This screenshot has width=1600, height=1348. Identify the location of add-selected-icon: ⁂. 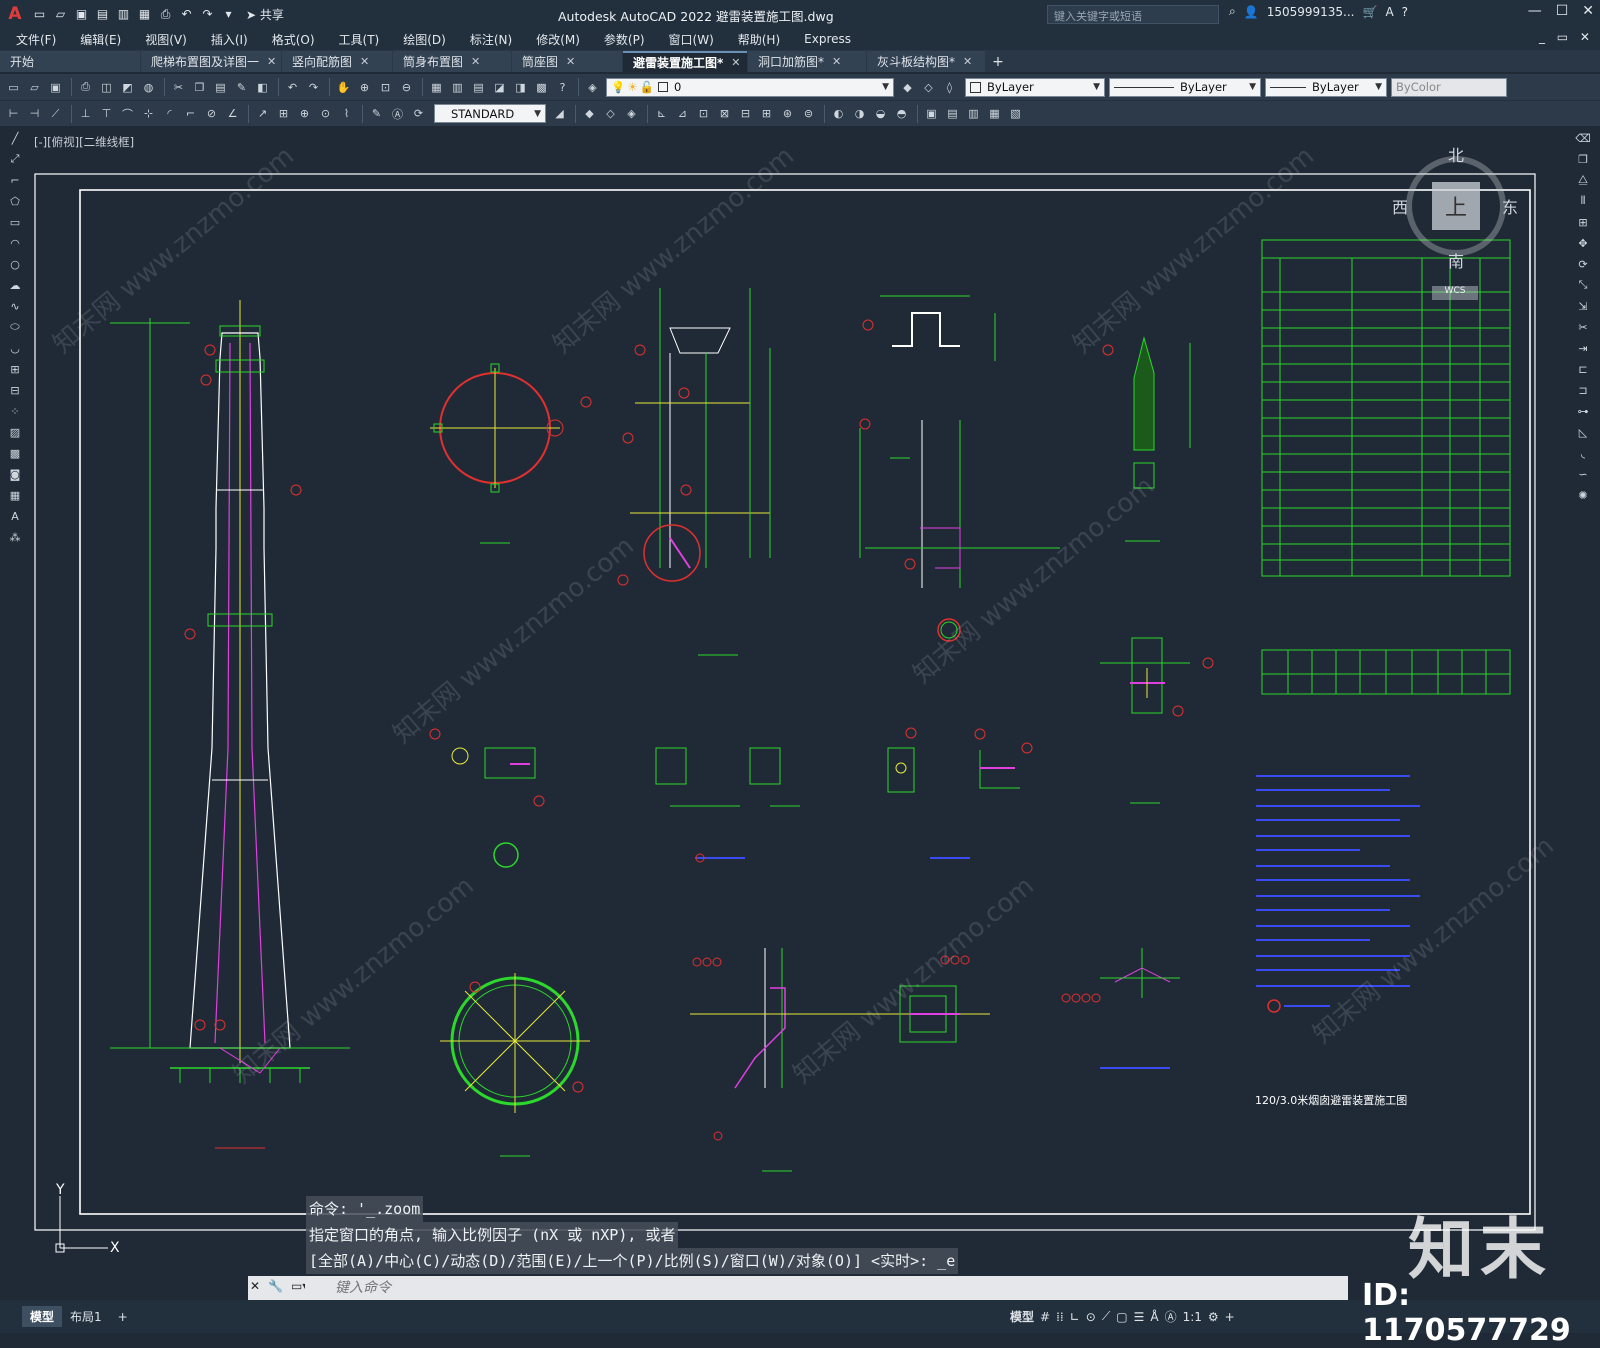
(15, 537).